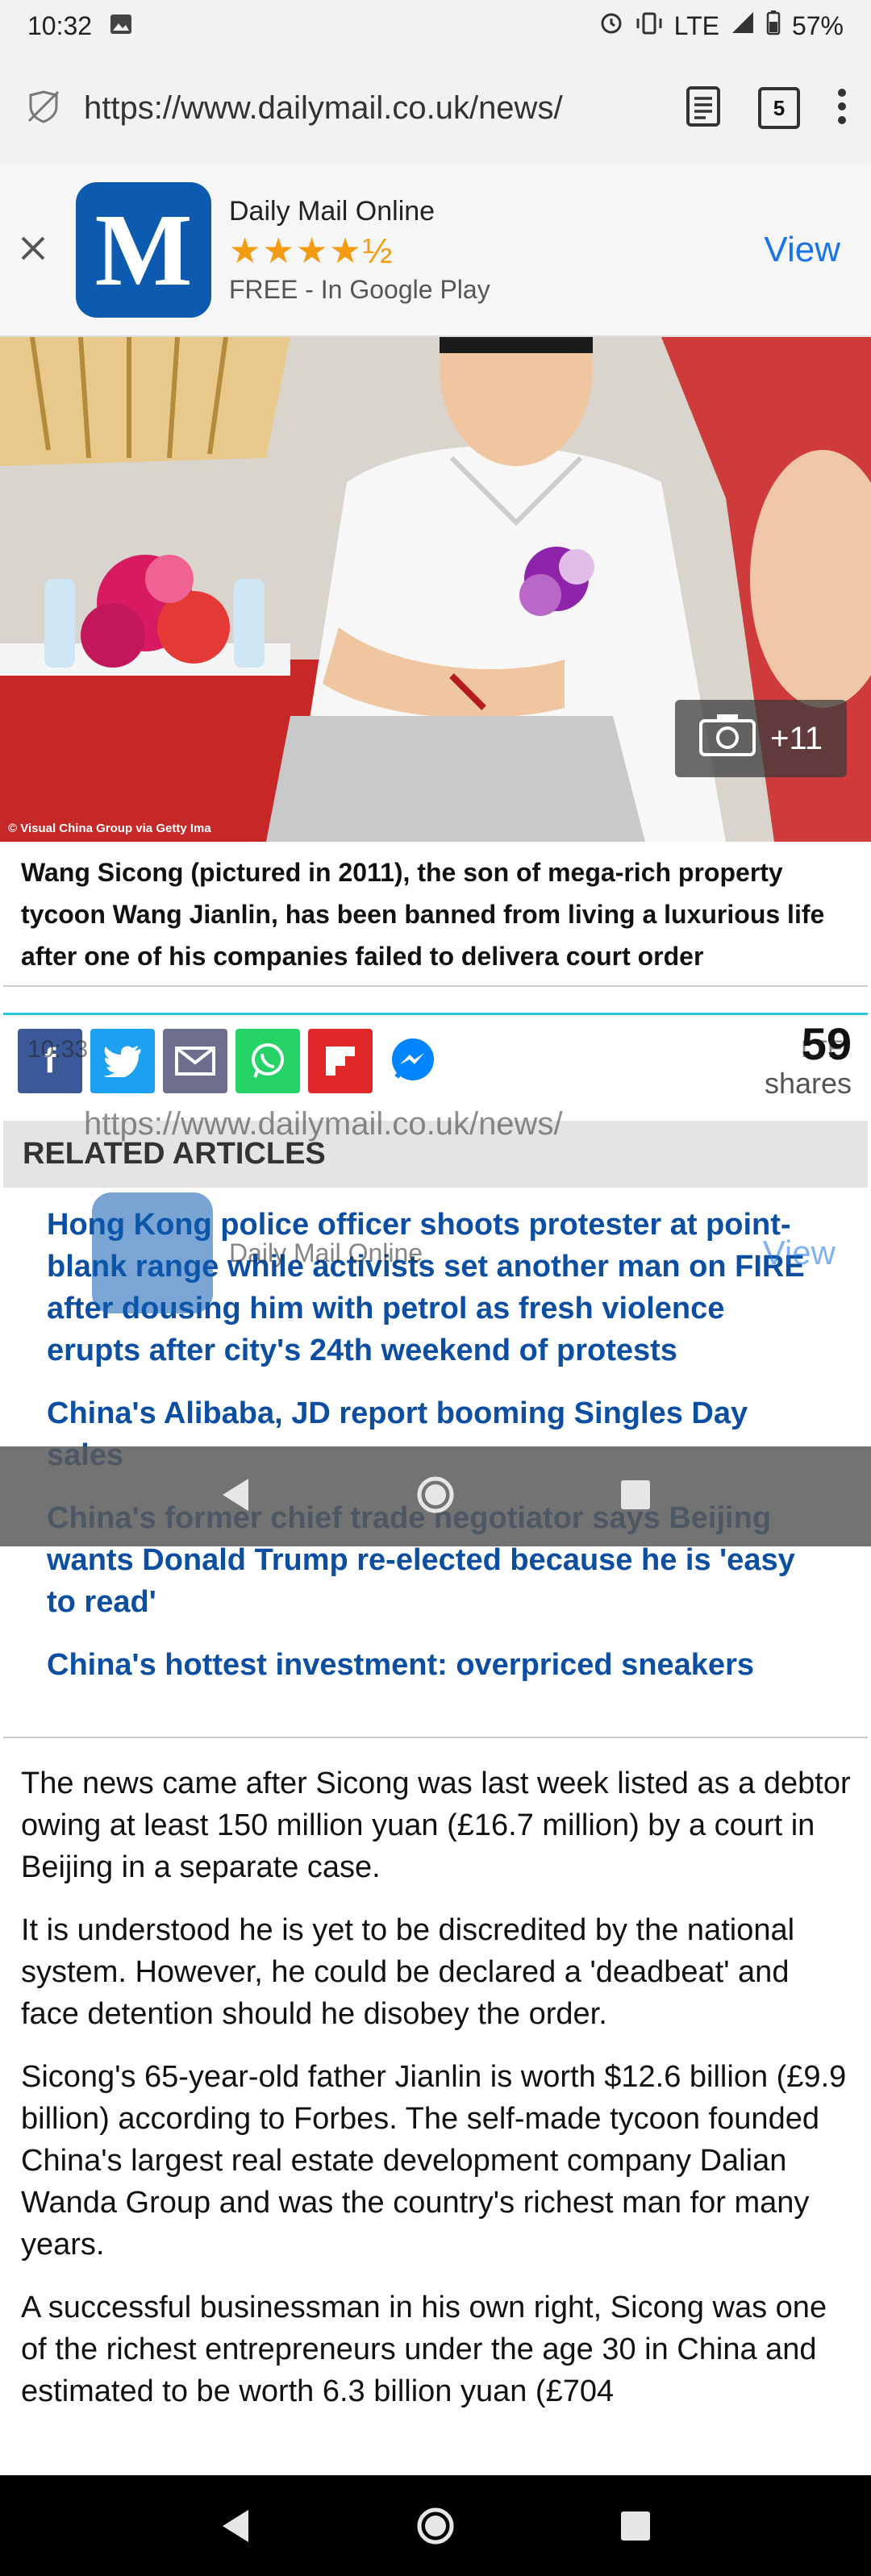 Image resolution: width=871 pixels, height=2576 pixels. I want to click on star-rating: ★★★★½, so click(311, 251).